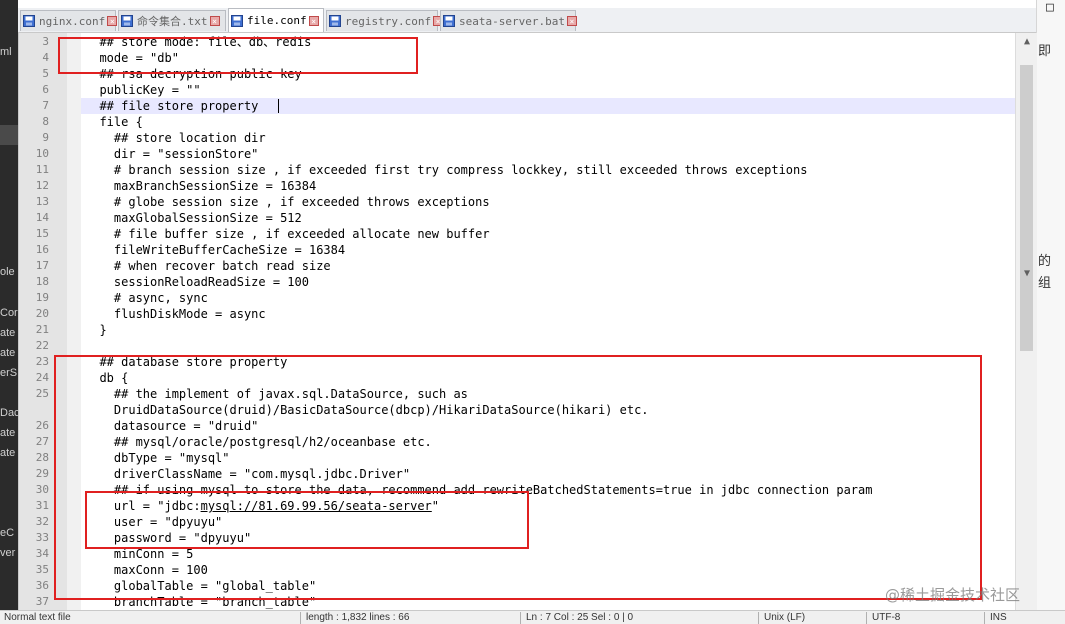 The image size is (1065, 624). What do you see at coordinates (517, 282) in the screenshot?
I see `code-line: 18 sessionReloadReadSize = 100` at bounding box center [517, 282].